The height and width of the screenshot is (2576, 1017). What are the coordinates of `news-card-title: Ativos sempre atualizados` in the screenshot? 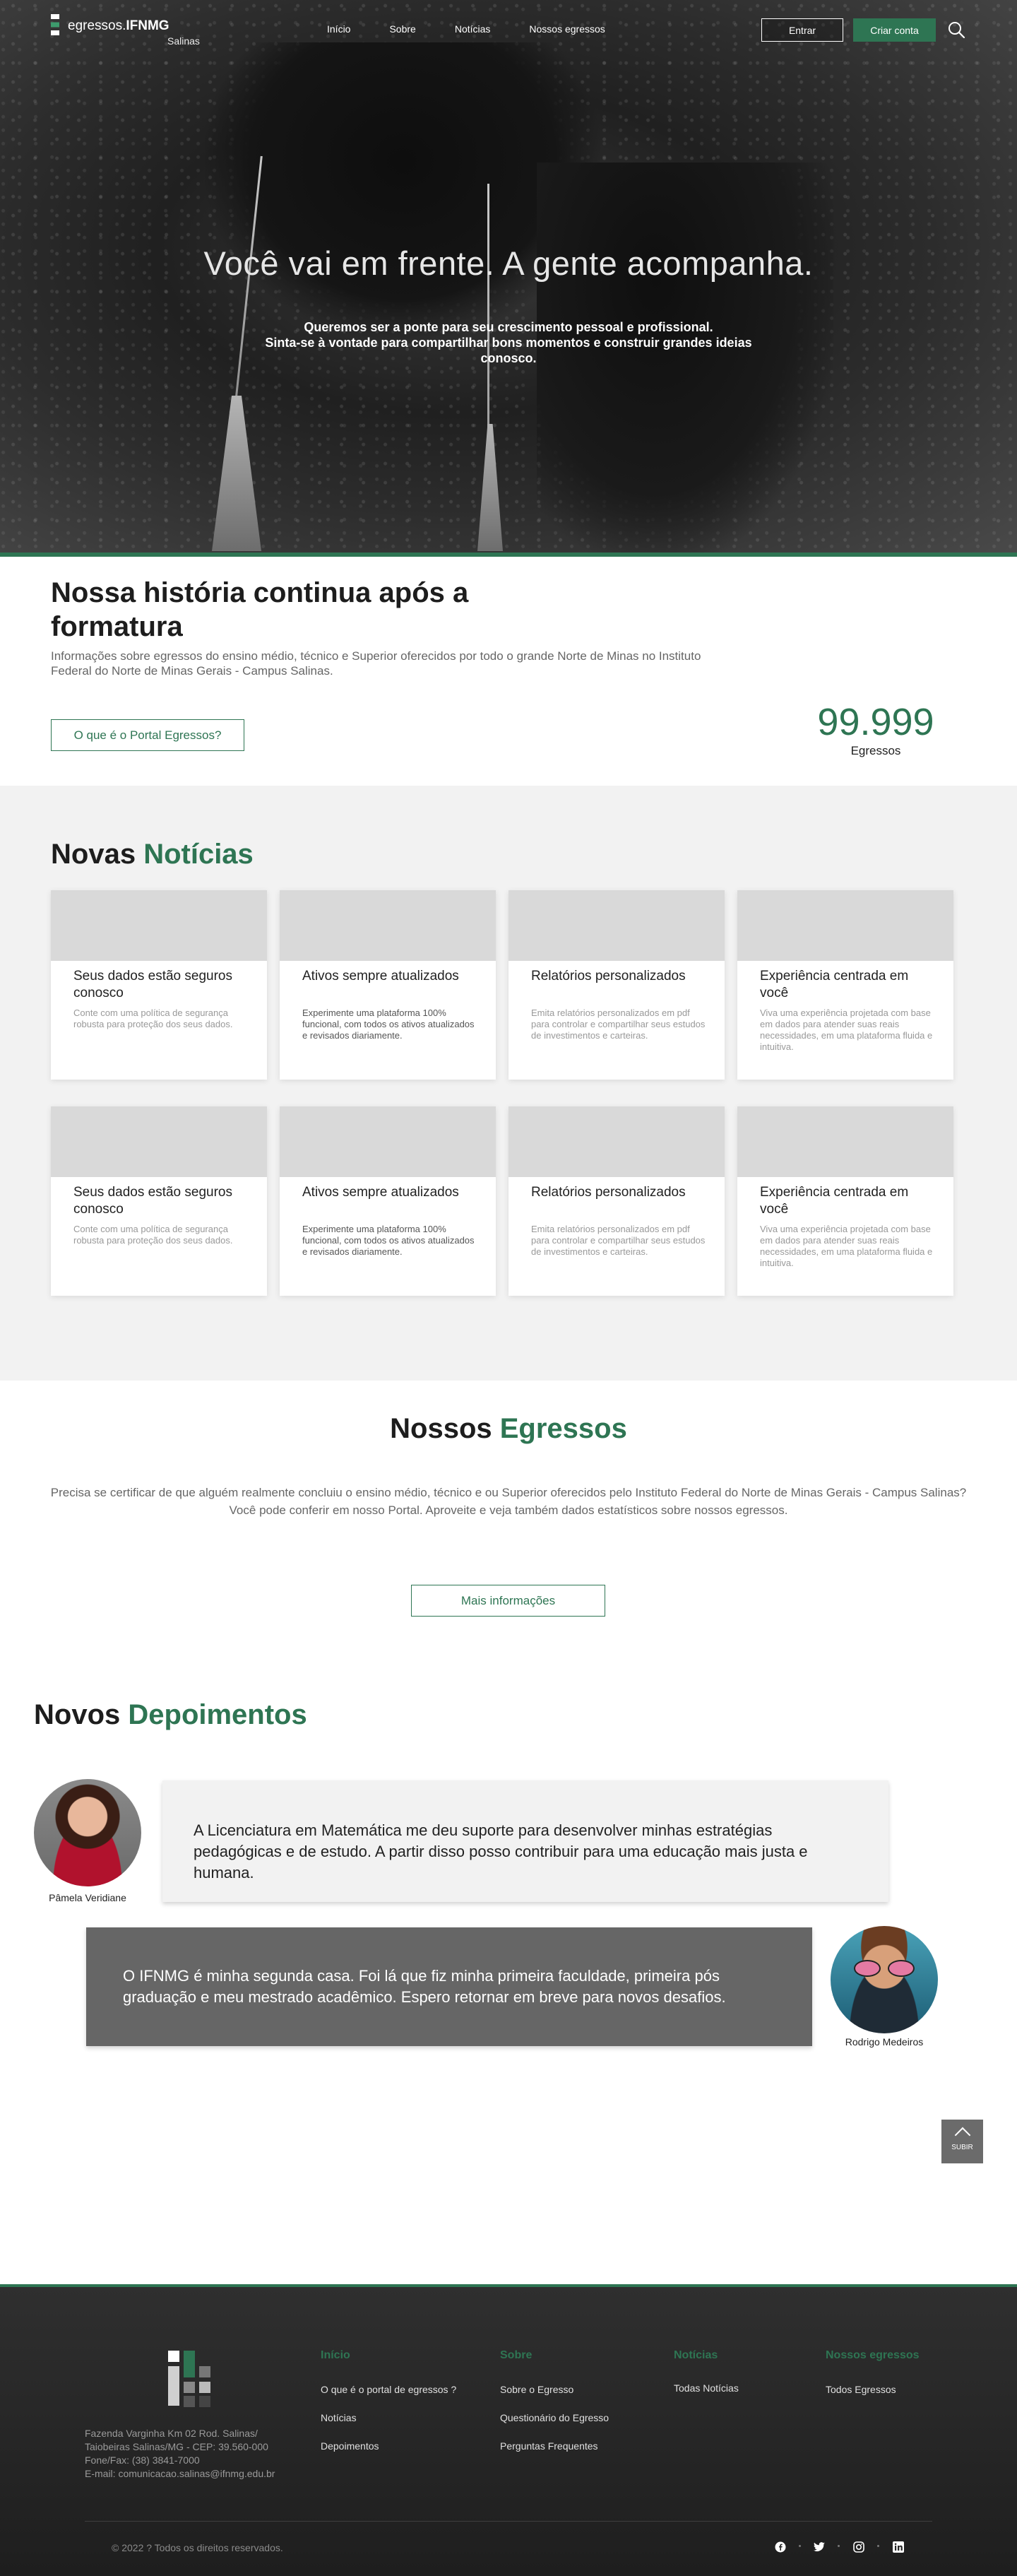 It's located at (380, 1192).